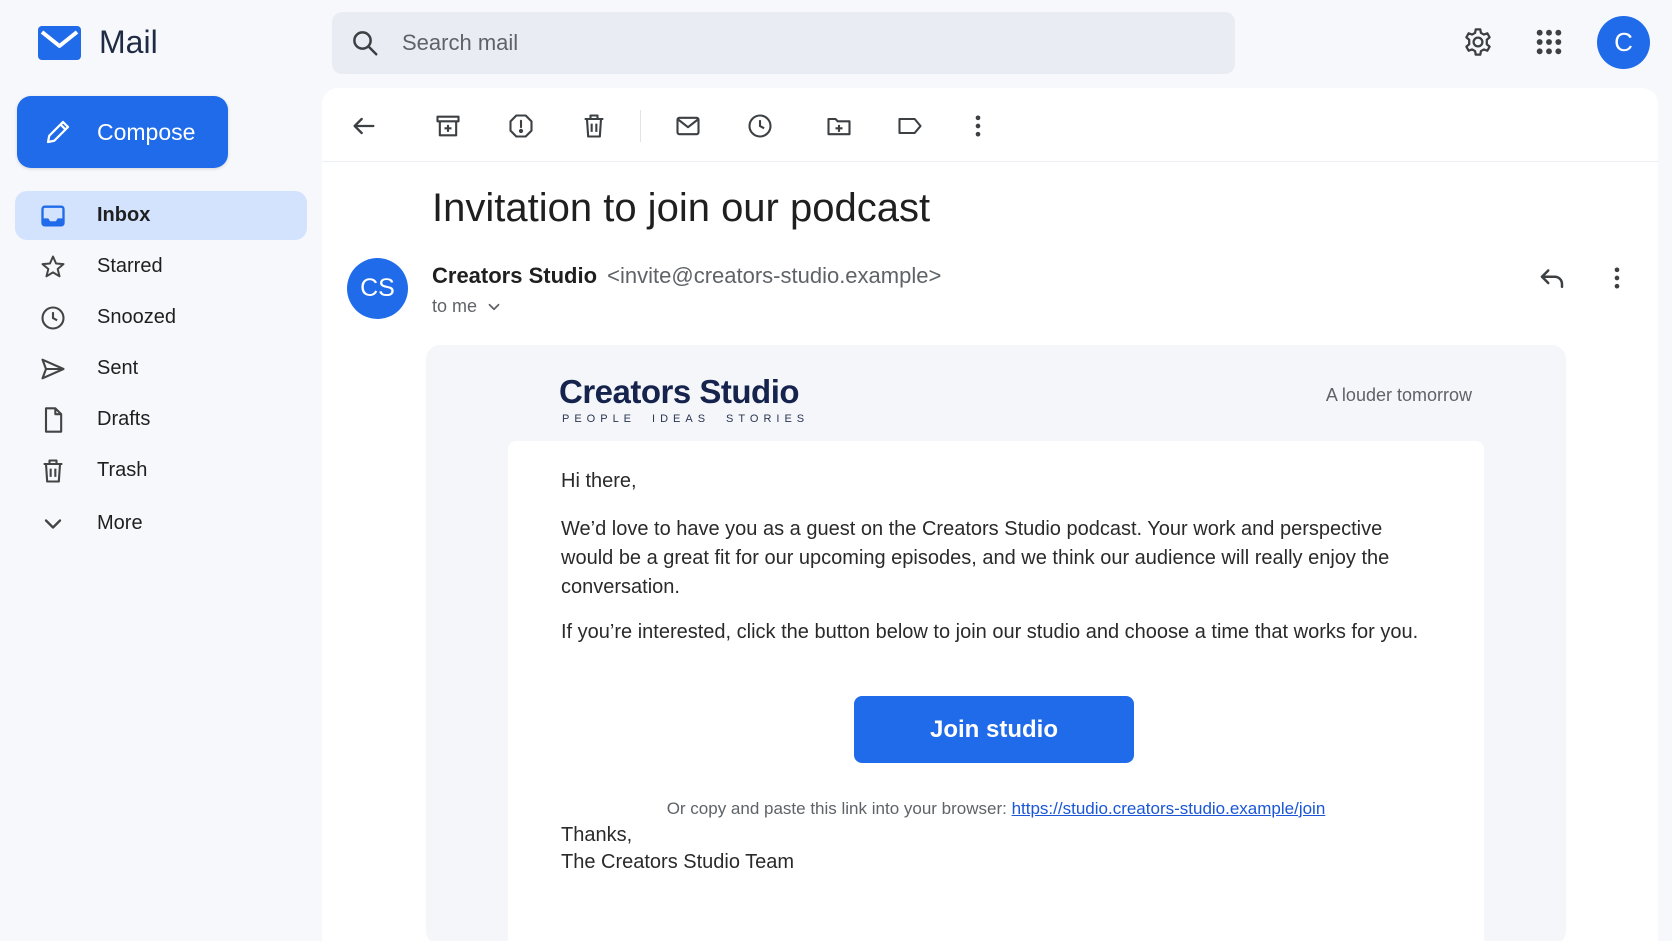  Describe the element at coordinates (599, 419) in the screenshot. I see `logo-tag-item: PEOPLE` at that location.